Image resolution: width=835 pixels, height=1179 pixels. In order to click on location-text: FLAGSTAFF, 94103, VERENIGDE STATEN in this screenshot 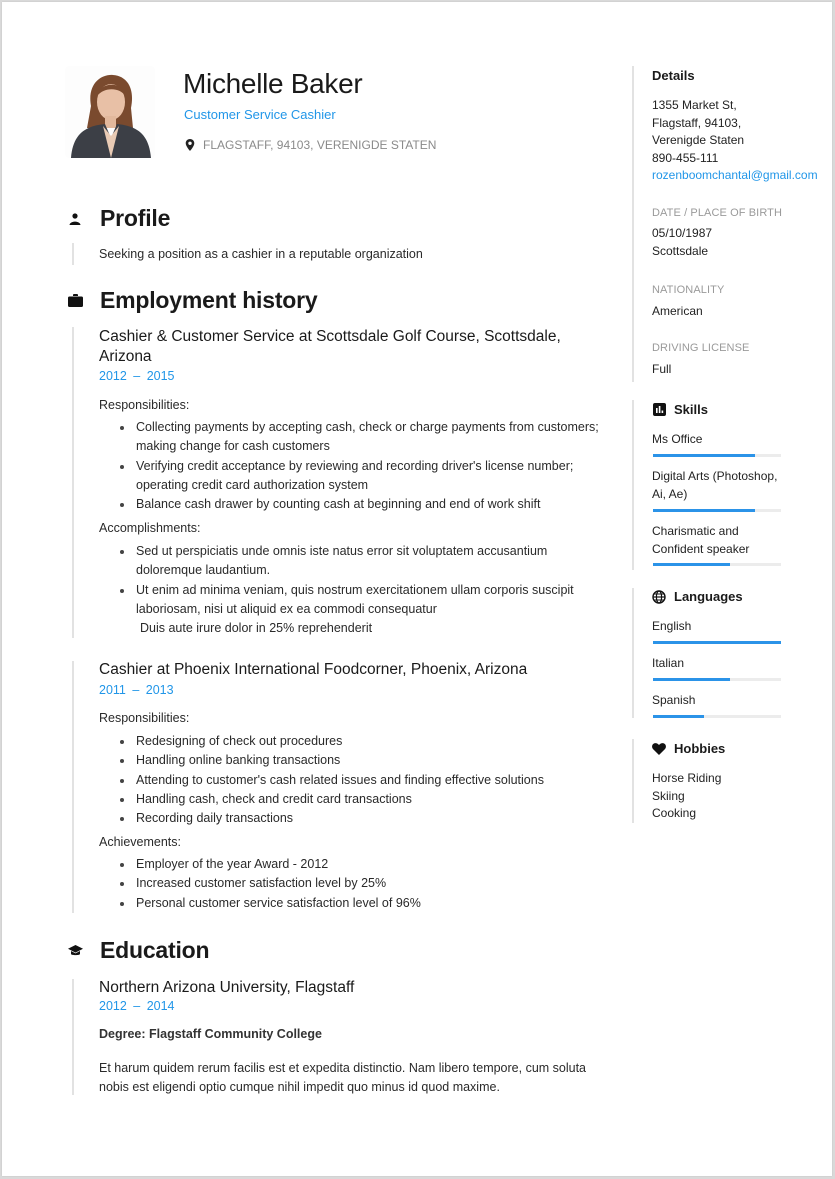, I will do `click(320, 145)`.